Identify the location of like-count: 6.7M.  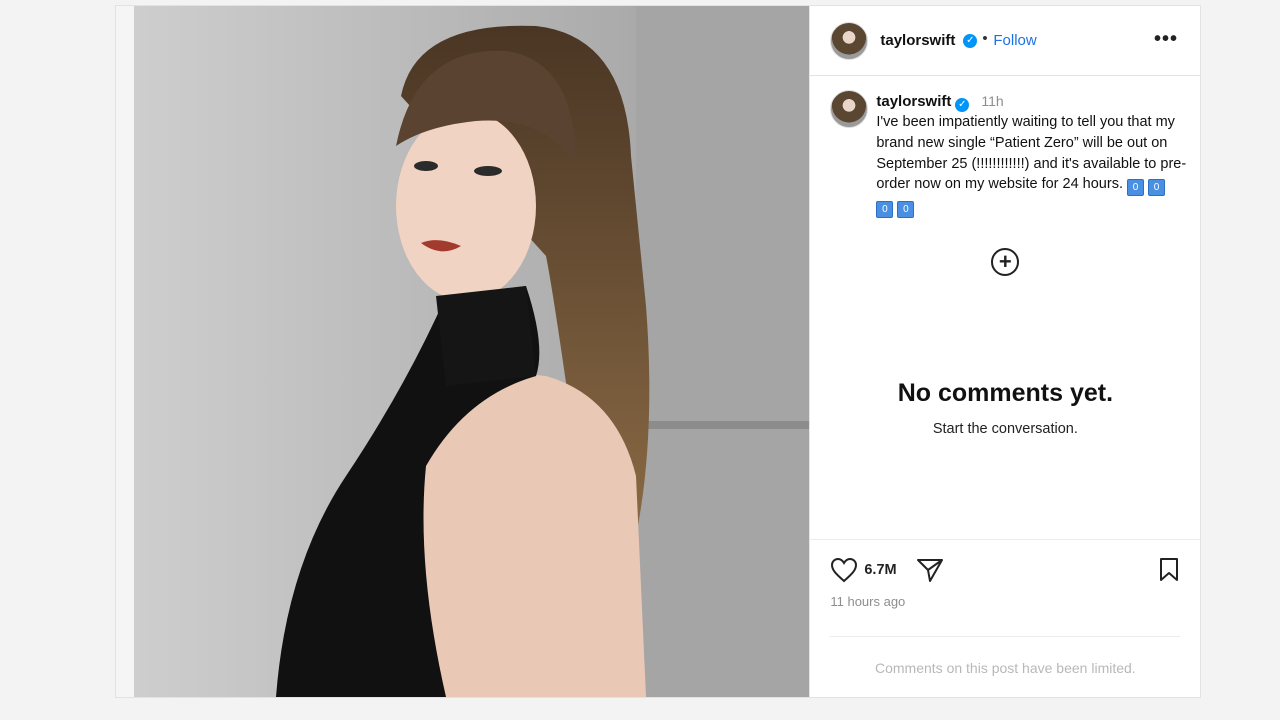
(880, 570).